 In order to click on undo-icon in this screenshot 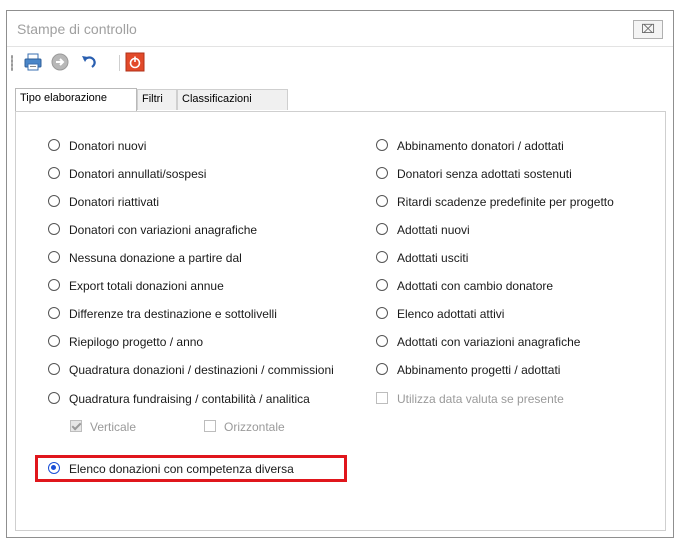, I will do `click(89, 62)`.